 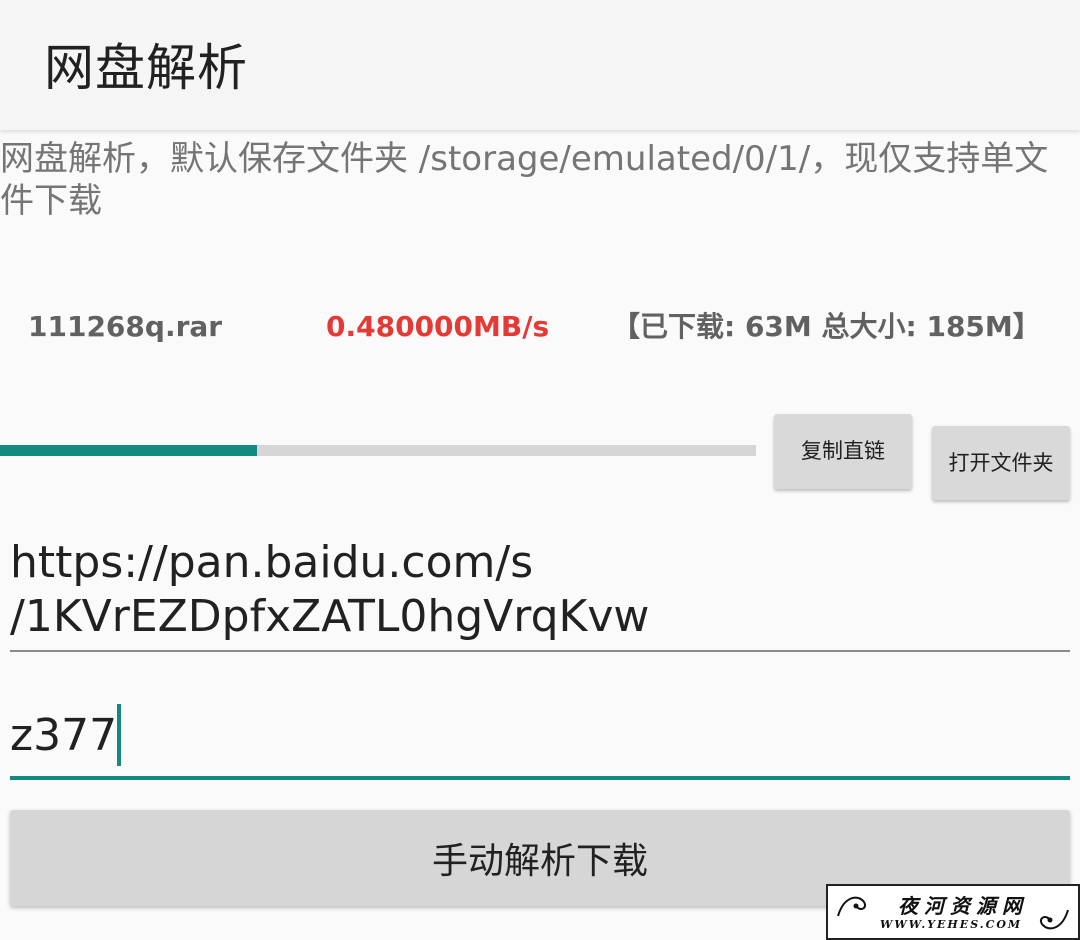 What do you see at coordinates (540, 742) in the screenshot?
I see `extract-code-input: z377` at bounding box center [540, 742].